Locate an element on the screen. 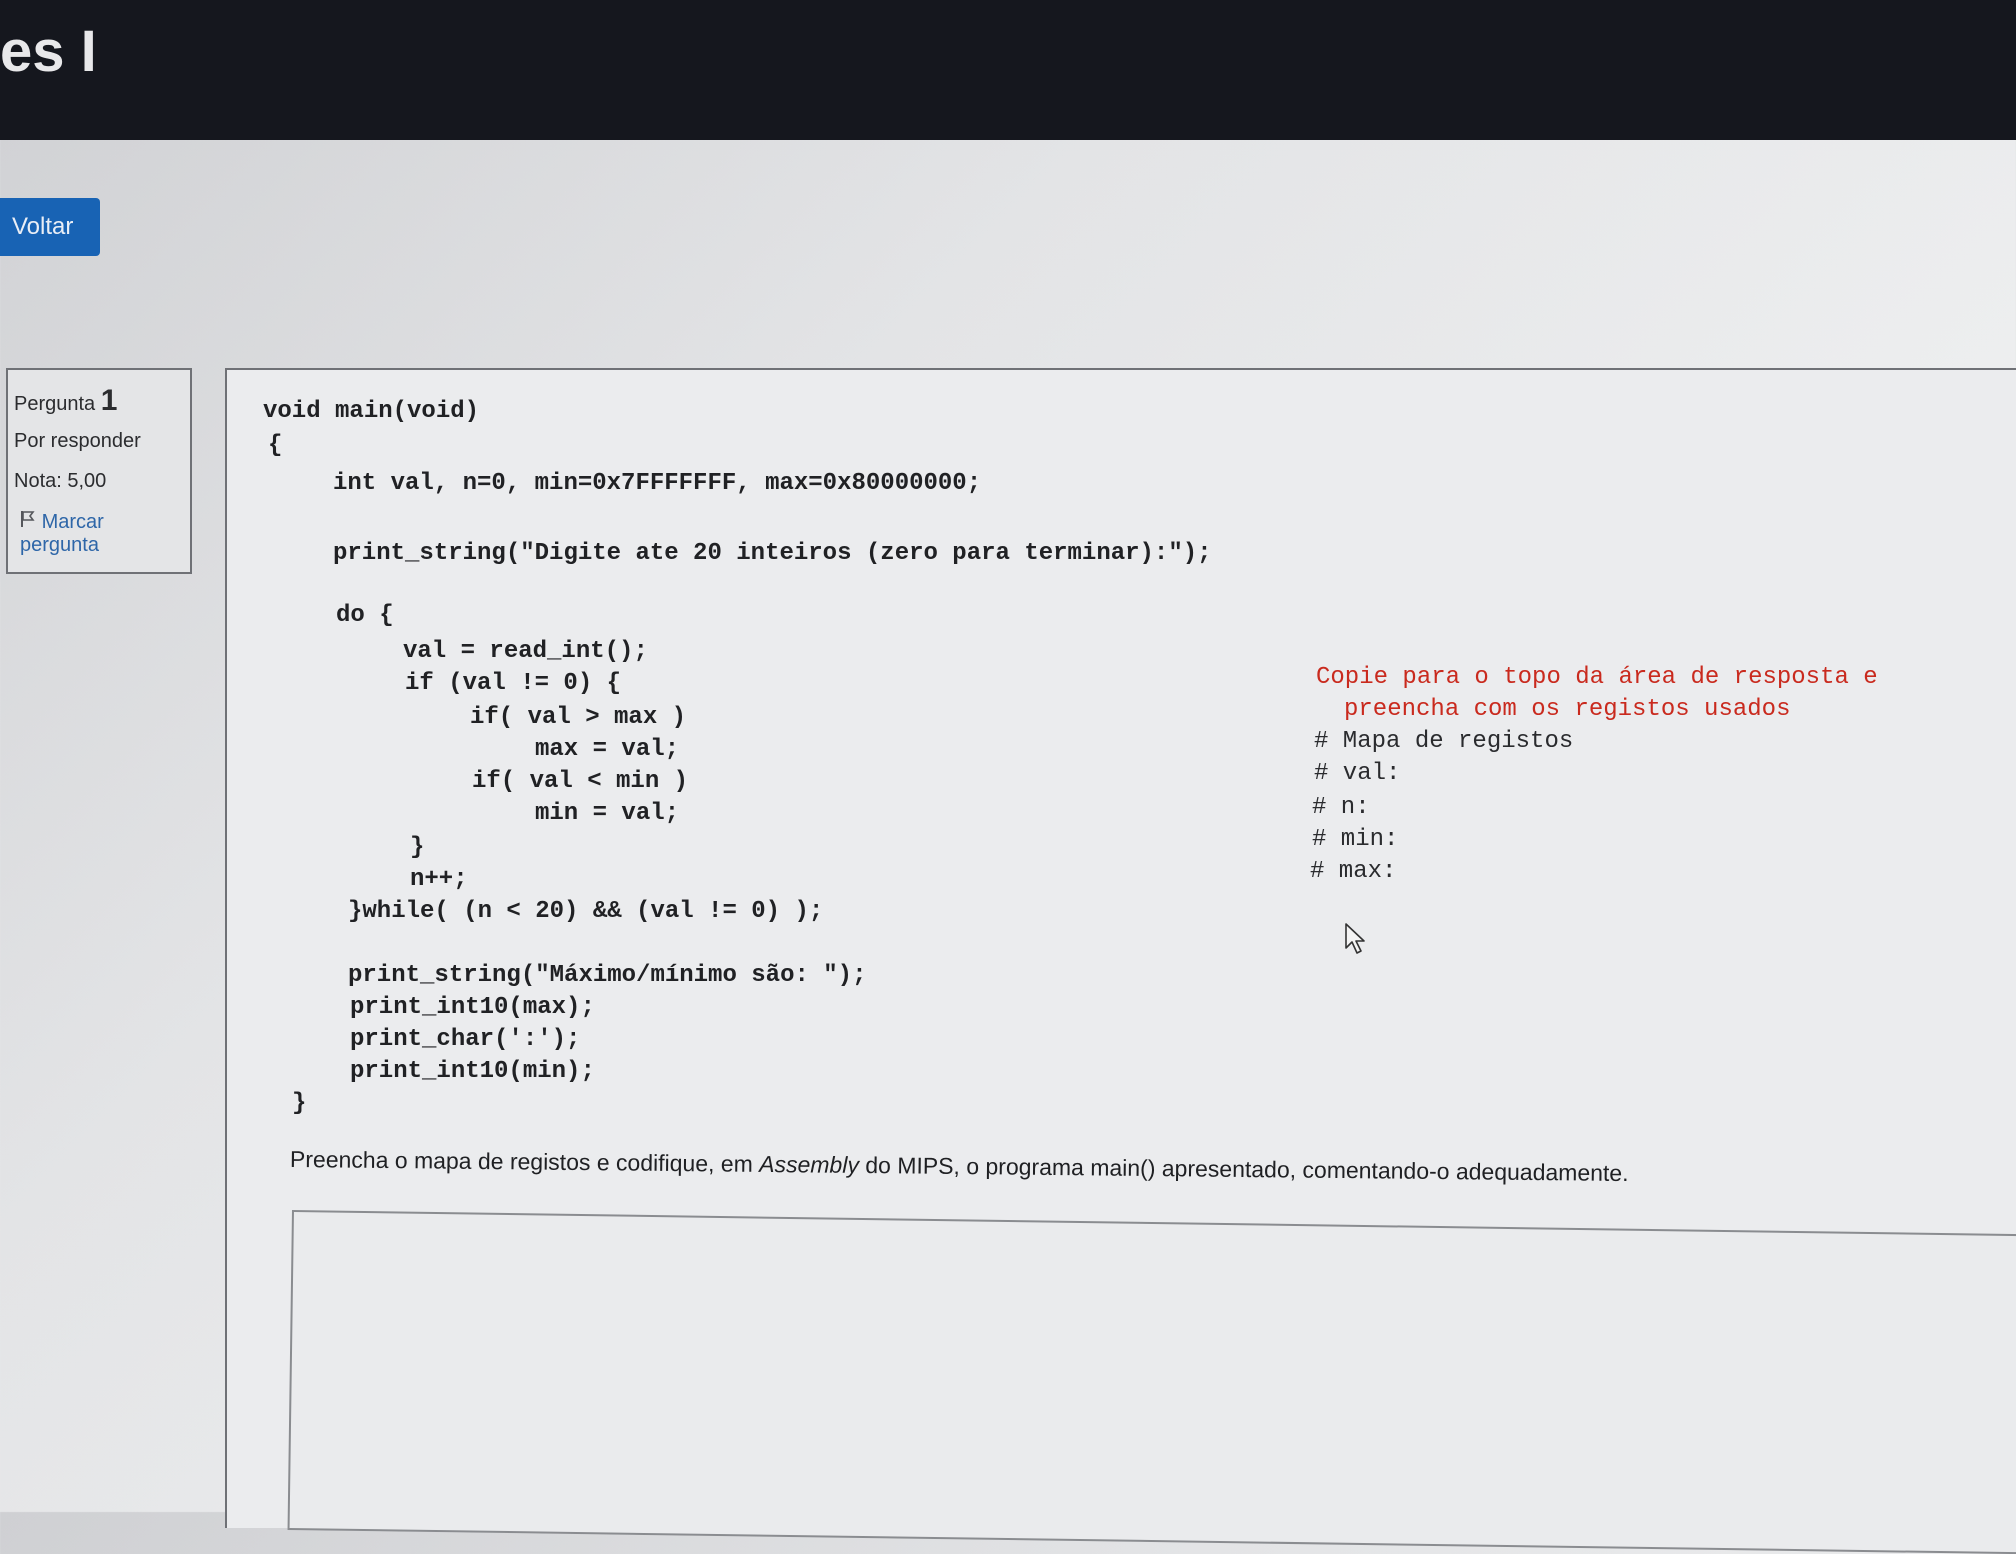 The width and height of the screenshot is (2016, 1554). register-map-instruction-line1: Copie para o topo da área de resposta e is located at coordinates (1597, 677).